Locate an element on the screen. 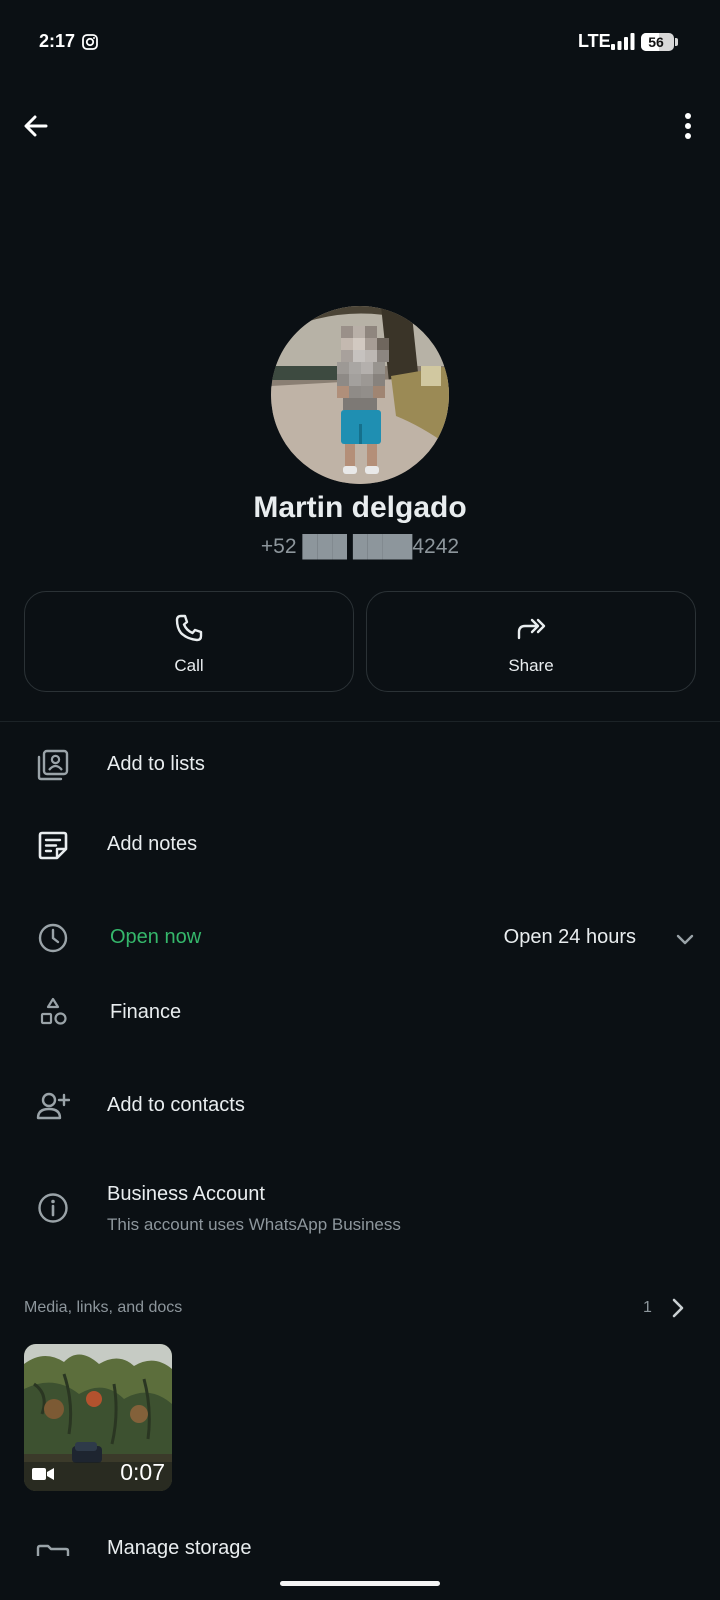 Image resolution: width=720 pixels, height=1600 pixels. clock-icon is located at coordinates (53, 938).